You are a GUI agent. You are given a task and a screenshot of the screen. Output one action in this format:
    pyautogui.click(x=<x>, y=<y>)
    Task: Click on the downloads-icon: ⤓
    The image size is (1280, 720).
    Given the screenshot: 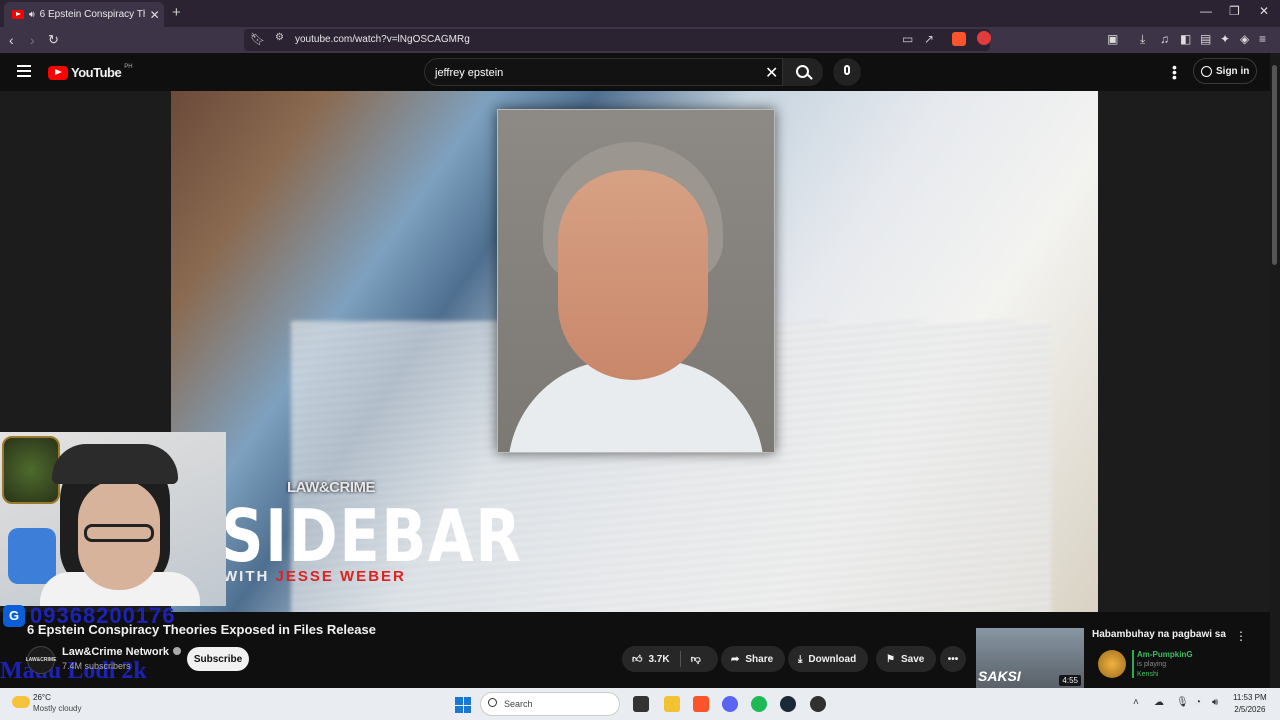 What is the action you would take?
    pyautogui.click(x=1142, y=39)
    